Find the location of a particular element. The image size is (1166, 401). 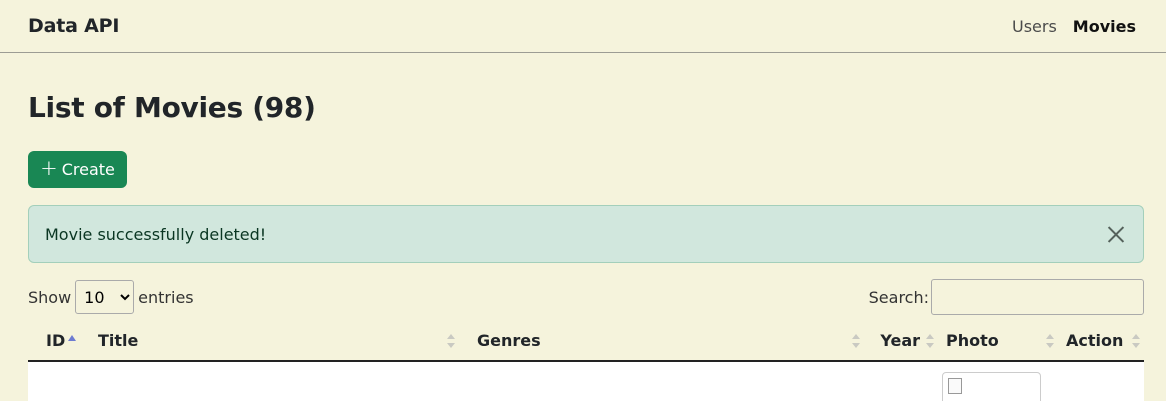

create-button-label: Create is located at coordinates (88, 169).